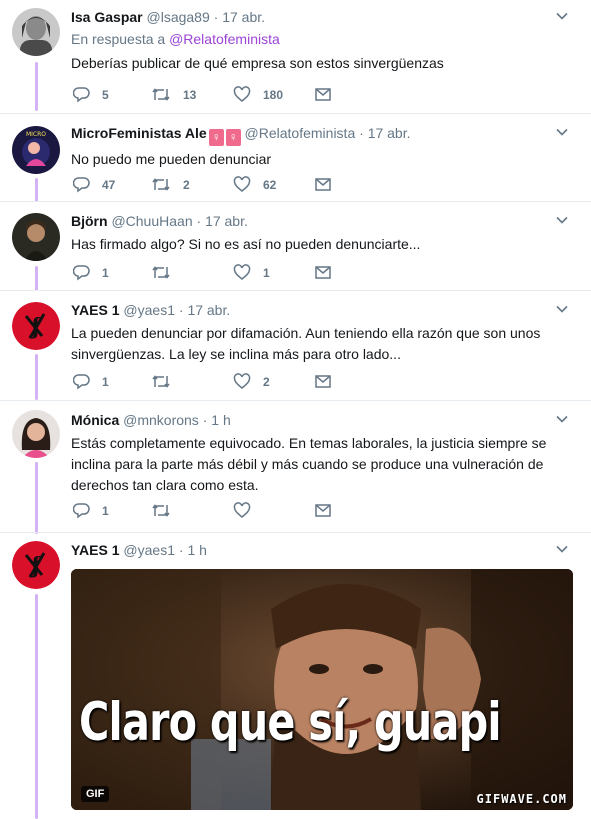 The image size is (591, 819). What do you see at coordinates (105, 94) in the screenshot?
I see `reply-count: 5` at bounding box center [105, 94].